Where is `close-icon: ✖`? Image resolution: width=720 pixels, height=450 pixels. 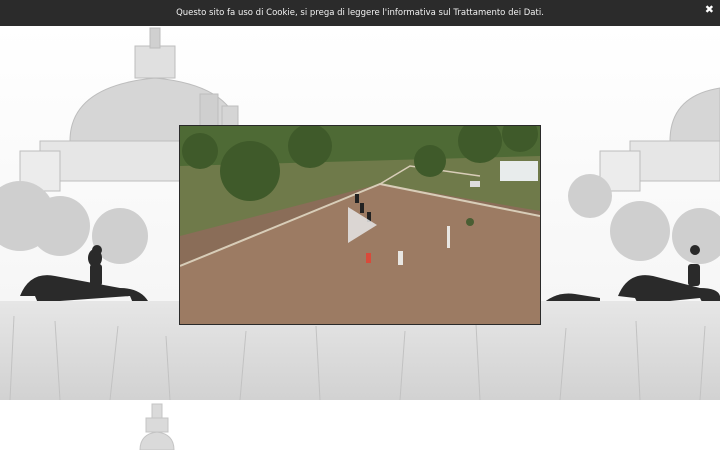
close-icon: ✖ is located at coordinates (709, 10).